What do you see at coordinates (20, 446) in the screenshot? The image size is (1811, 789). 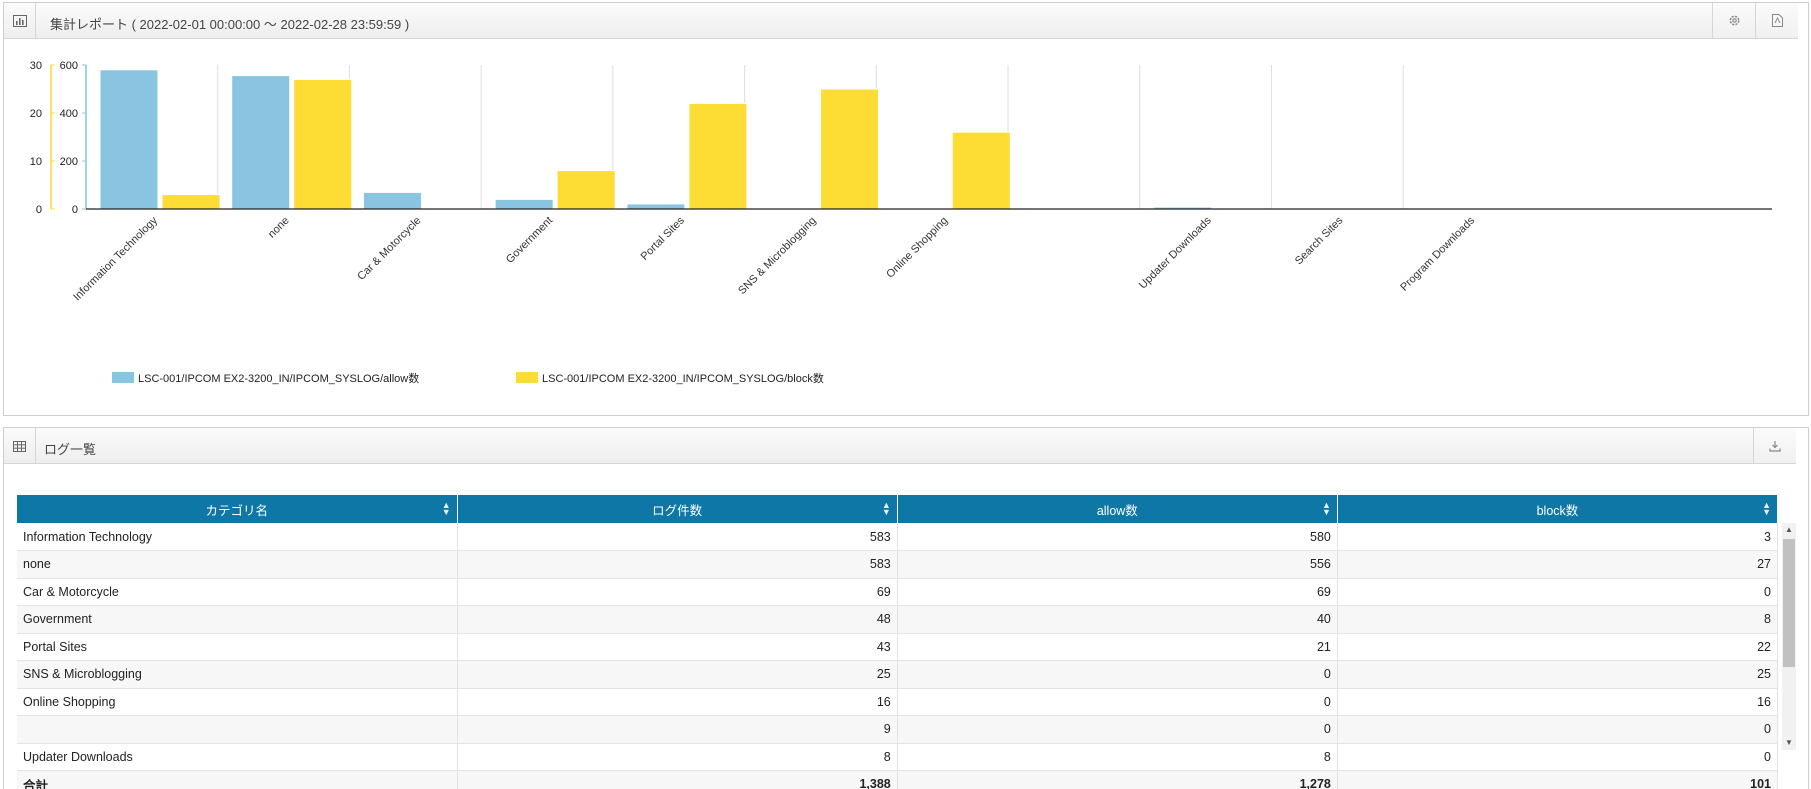 I see `table-icon` at bounding box center [20, 446].